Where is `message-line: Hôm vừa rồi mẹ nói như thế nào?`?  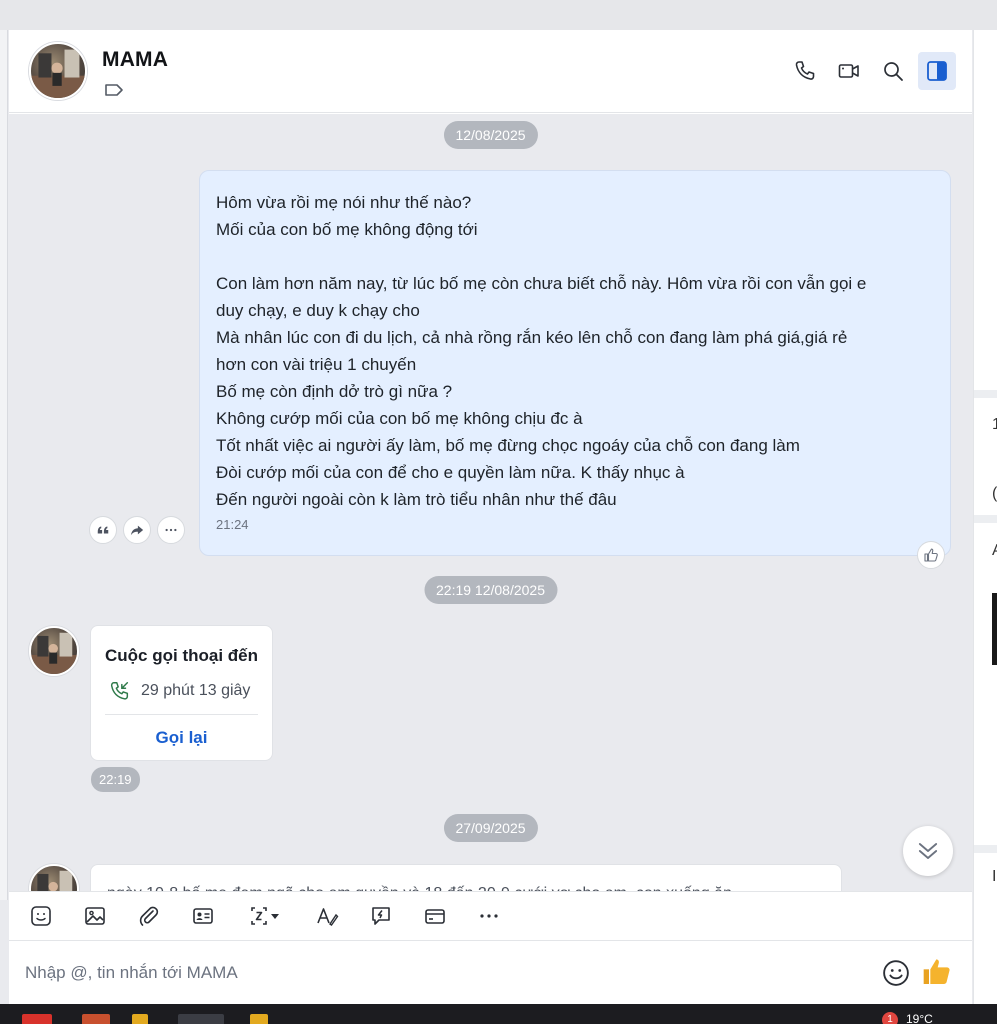
message-line: Hôm vừa rồi mẹ nói như thế nào? is located at coordinates (344, 202).